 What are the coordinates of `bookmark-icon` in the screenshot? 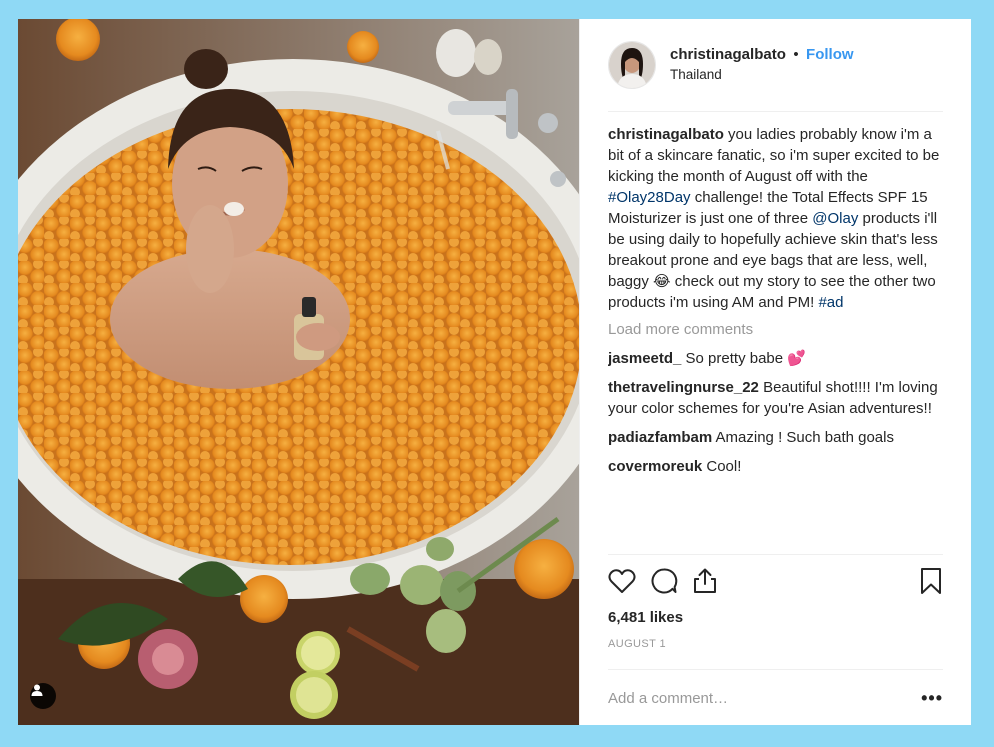 It's located at (931, 583).